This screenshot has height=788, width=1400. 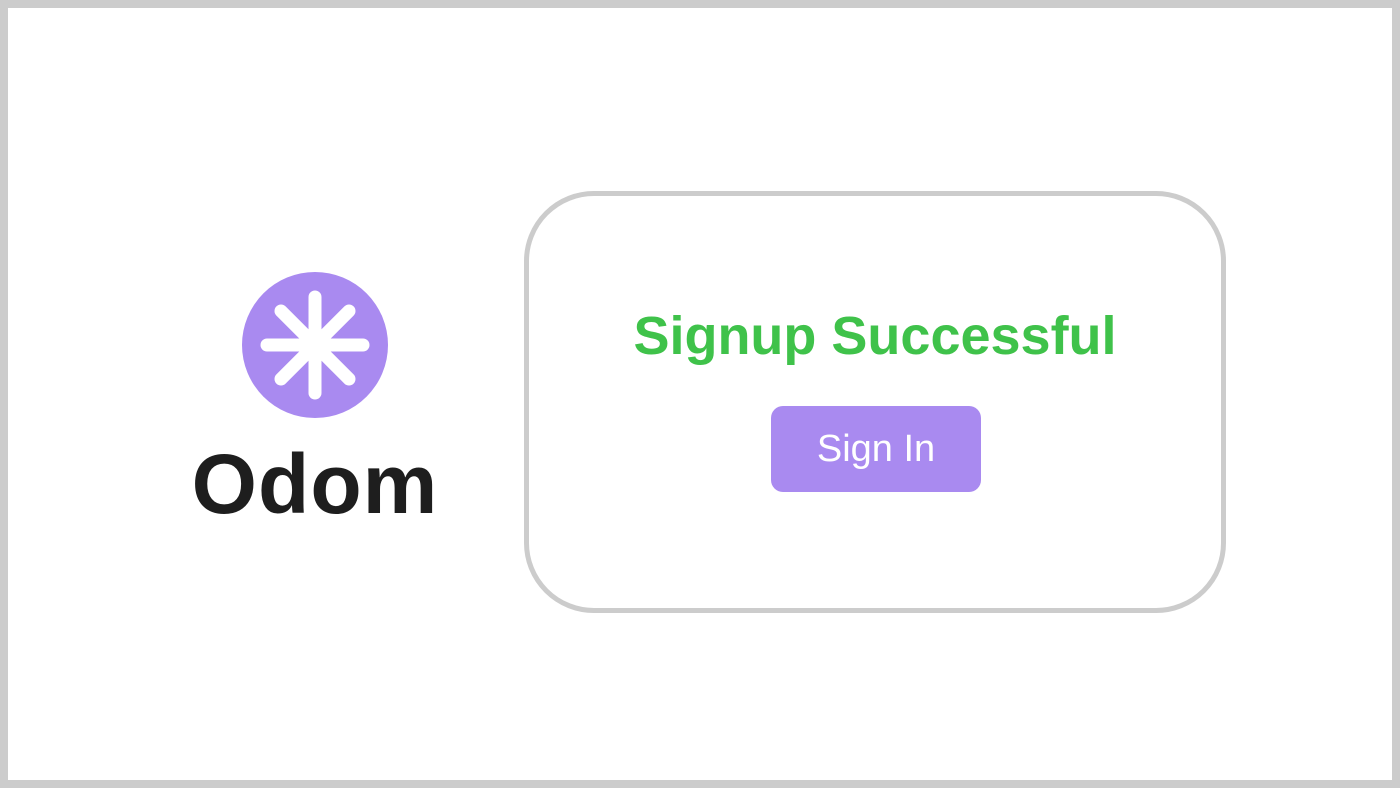 I want to click on brand-block: Odom, so click(x=315, y=402).